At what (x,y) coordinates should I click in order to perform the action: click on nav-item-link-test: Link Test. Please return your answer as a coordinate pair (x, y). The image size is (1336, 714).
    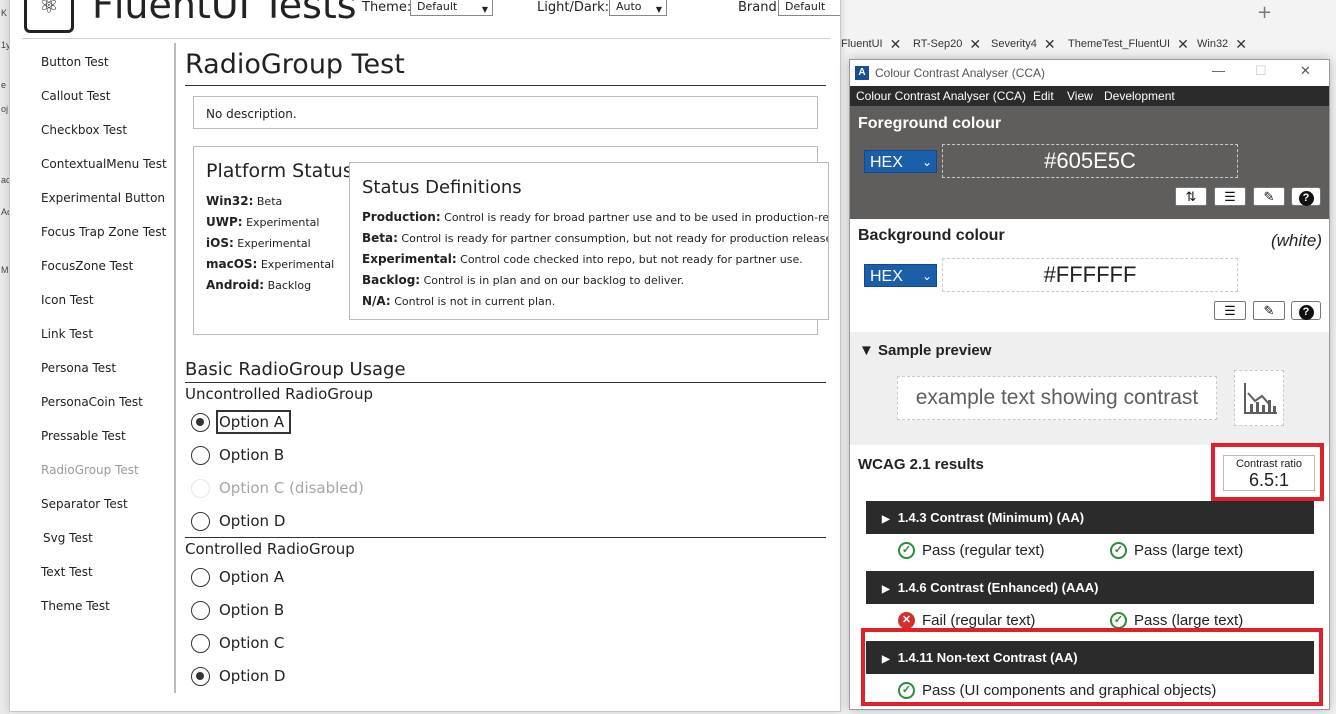
    Looking at the image, I should click on (67, 334).